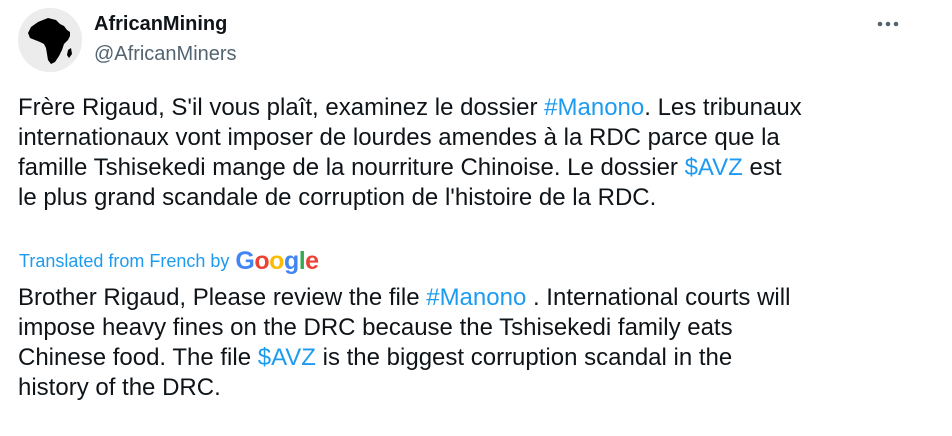 Image resolution: width=952 pixels, height=436 pixels. Describe the element at coordinates (723, 107) in the screenshot. I see `tweet-text-segment: . Les tribunaux` at that location.